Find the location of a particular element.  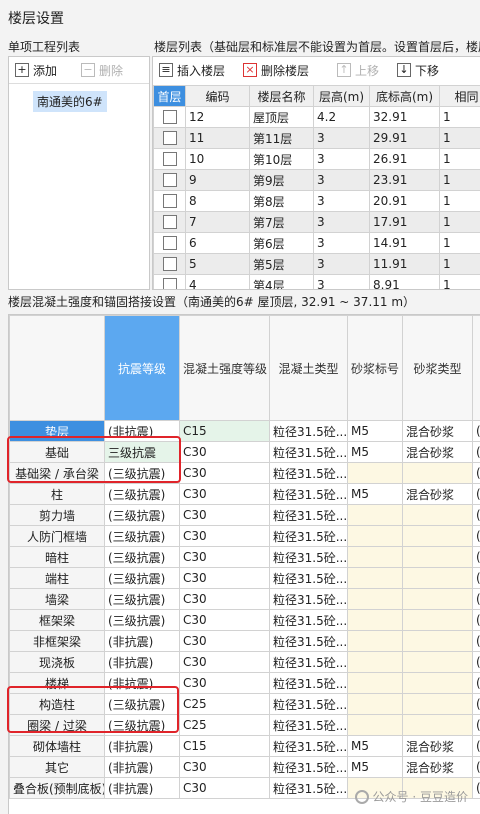

floor-row: 8第8层320.911 is located at coordinates (317, 201).